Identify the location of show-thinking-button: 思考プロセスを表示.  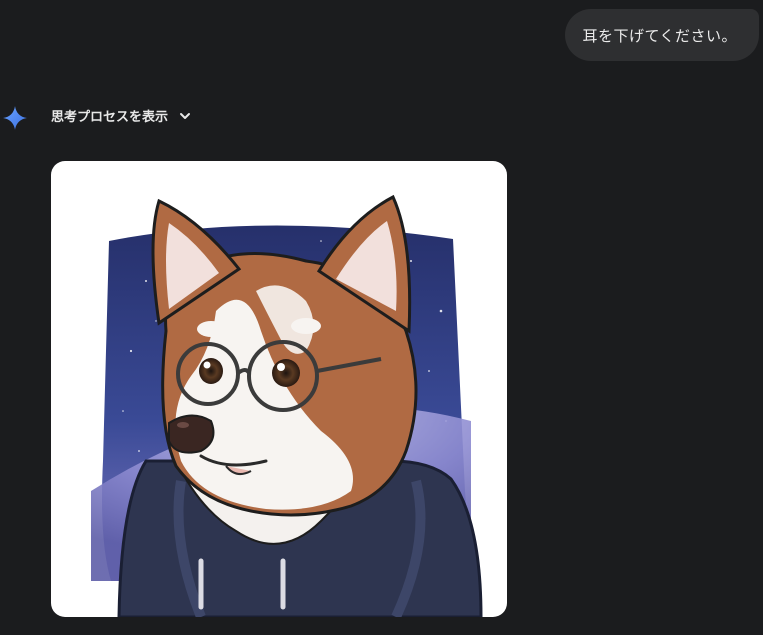
(121, 115).